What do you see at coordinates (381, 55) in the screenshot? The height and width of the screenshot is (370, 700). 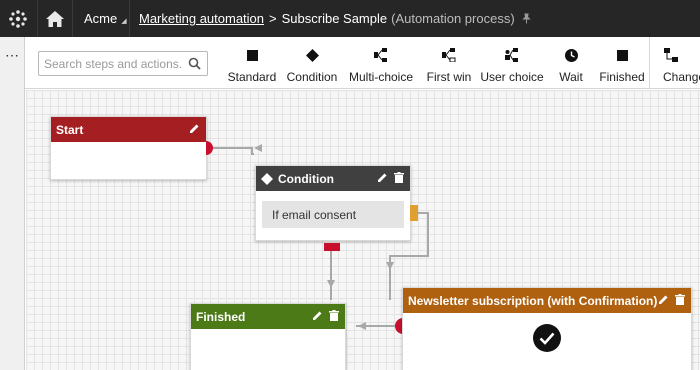 I see `multi-choice-icon` at bounding box center [381, 55].